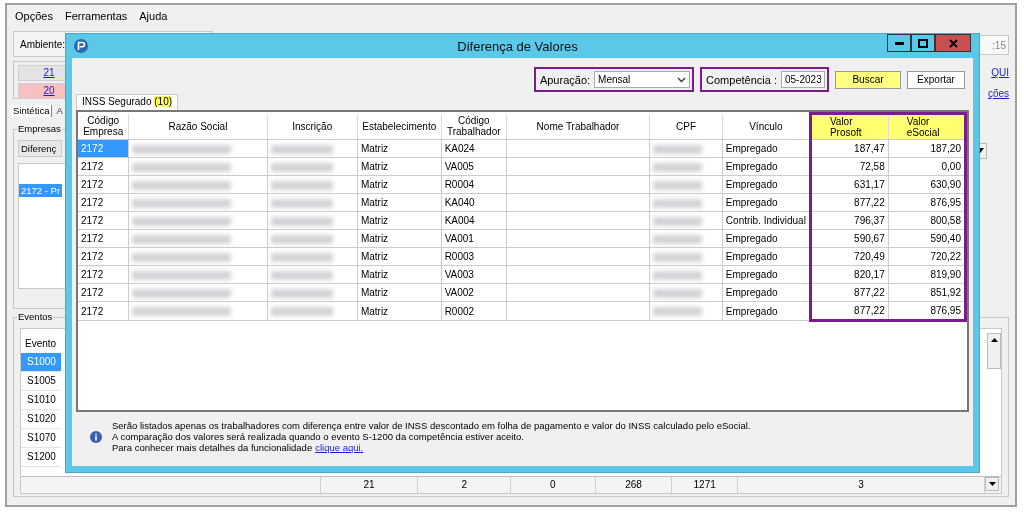 The image size is (1024, 515). I want to click on total-value: 0, so click(553, 484).